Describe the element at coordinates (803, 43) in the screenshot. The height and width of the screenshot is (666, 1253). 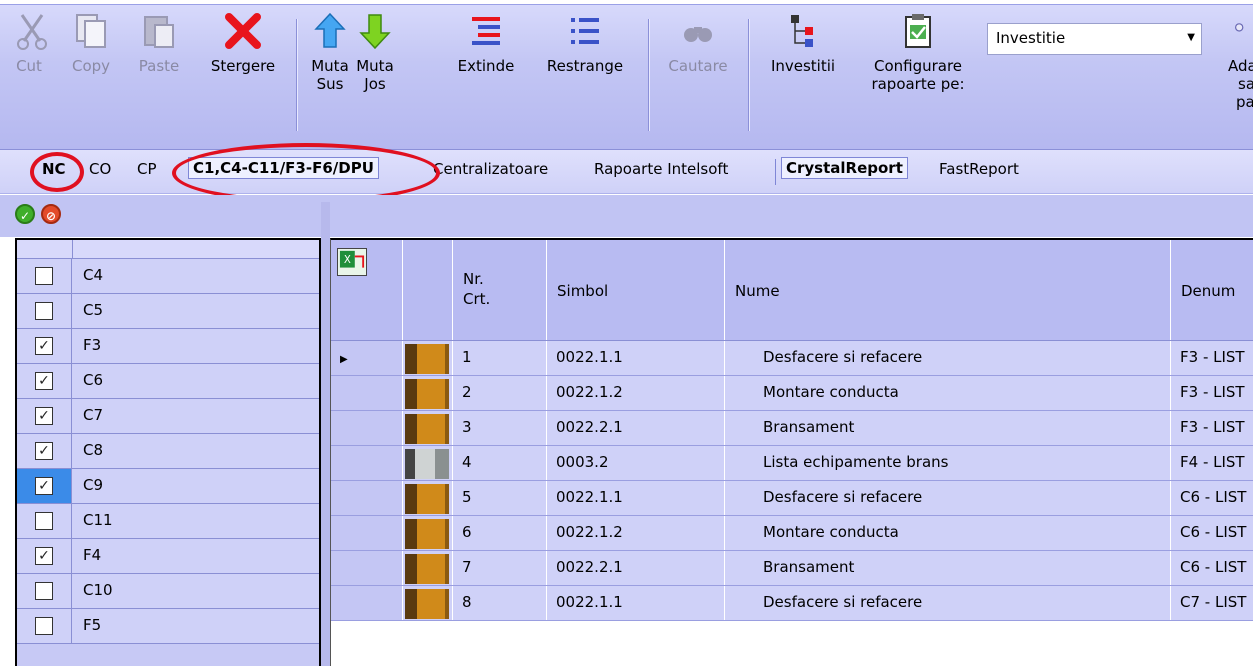
I see `investments-button: Investitii` at that location.